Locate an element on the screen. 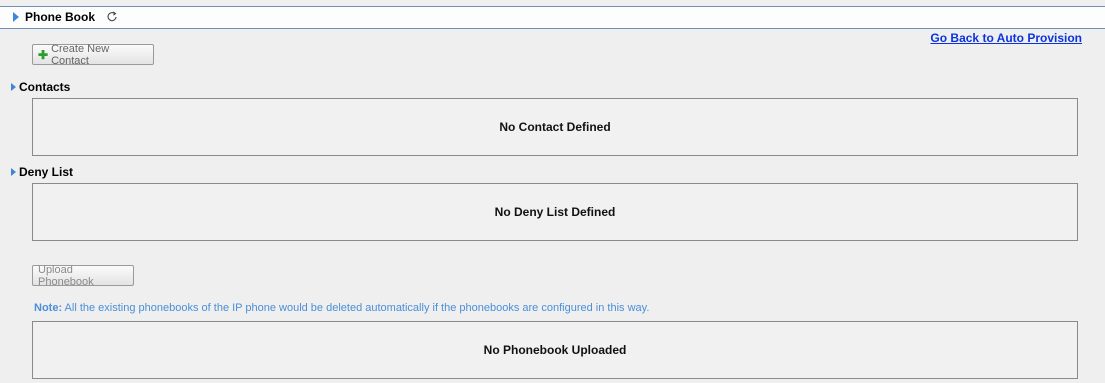 The image size is (1105, 383). contacts-section-title: Contacts is located at coordinates (40, 87).